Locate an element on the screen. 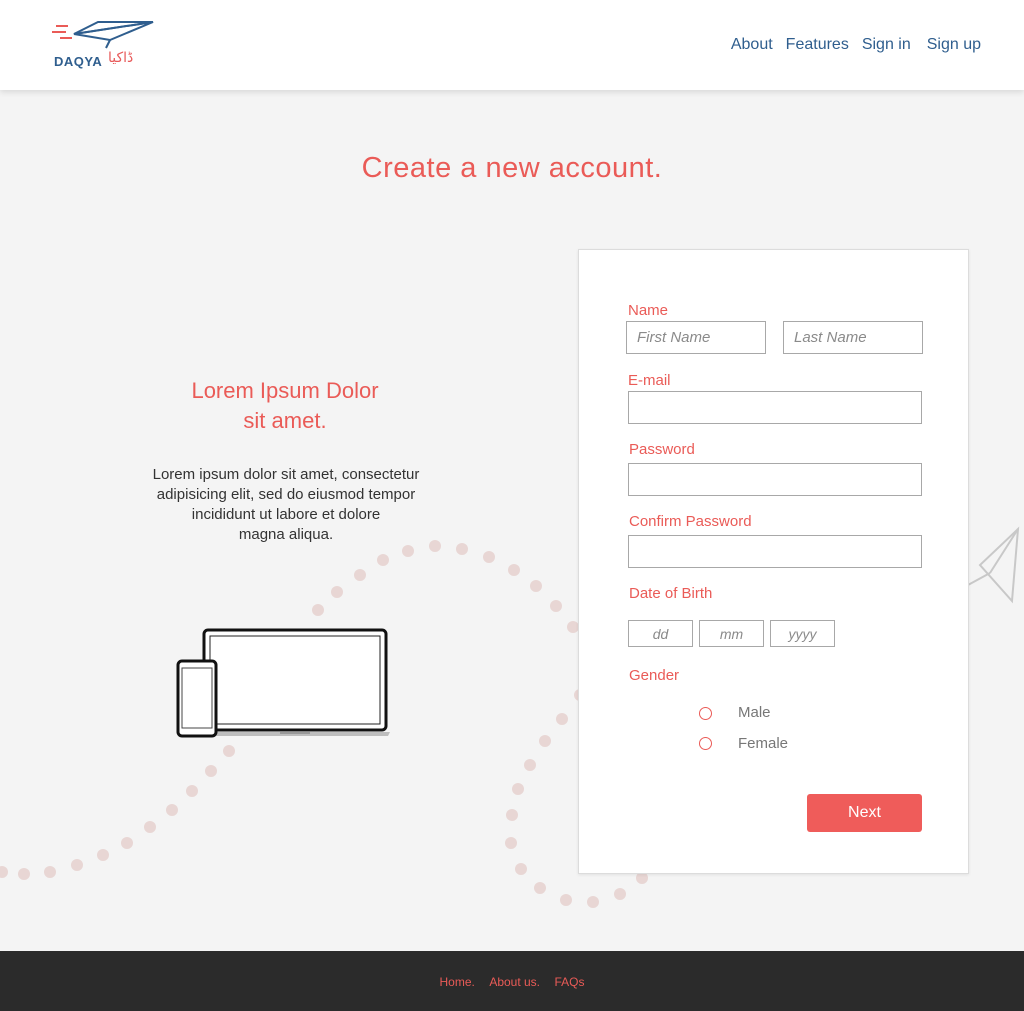 The image size is (1024, 1011). footer-link-home: Home. is located at coordinates (457, 982).